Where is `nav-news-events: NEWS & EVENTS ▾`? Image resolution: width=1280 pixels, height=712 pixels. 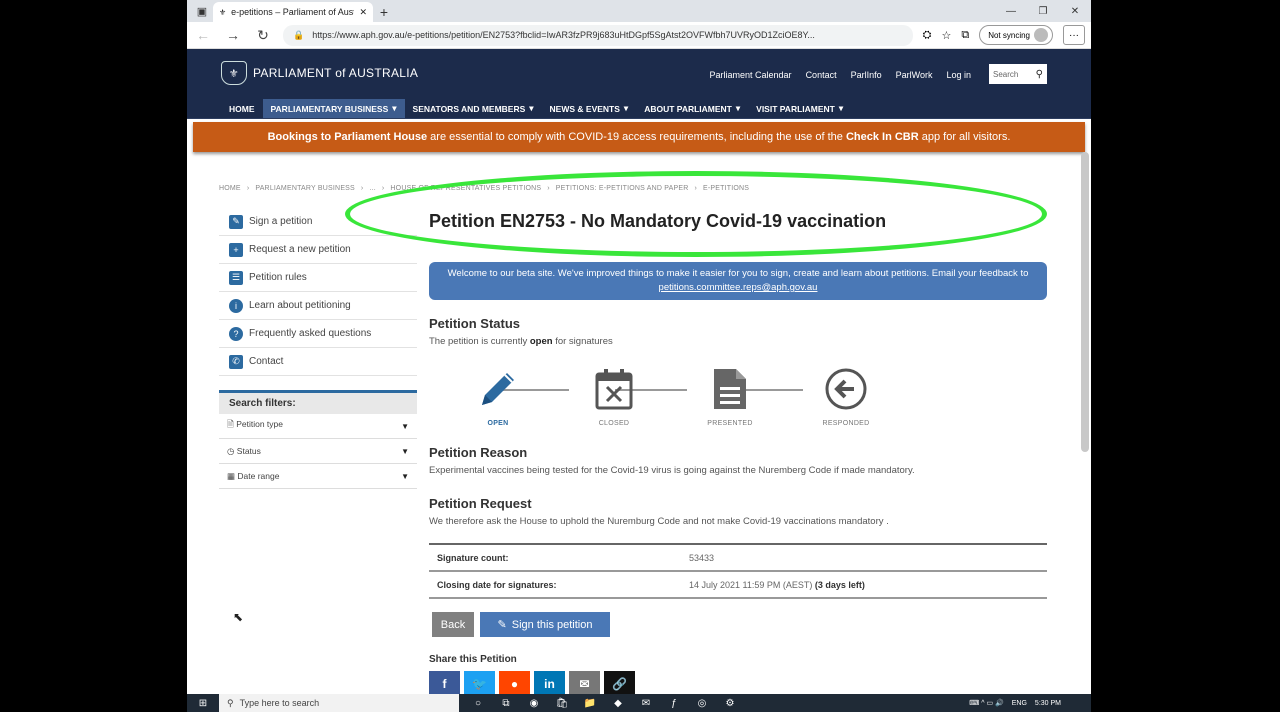
nav-news-events: NEWS & EVENTS ▾ is located at coordinates (589, 108).